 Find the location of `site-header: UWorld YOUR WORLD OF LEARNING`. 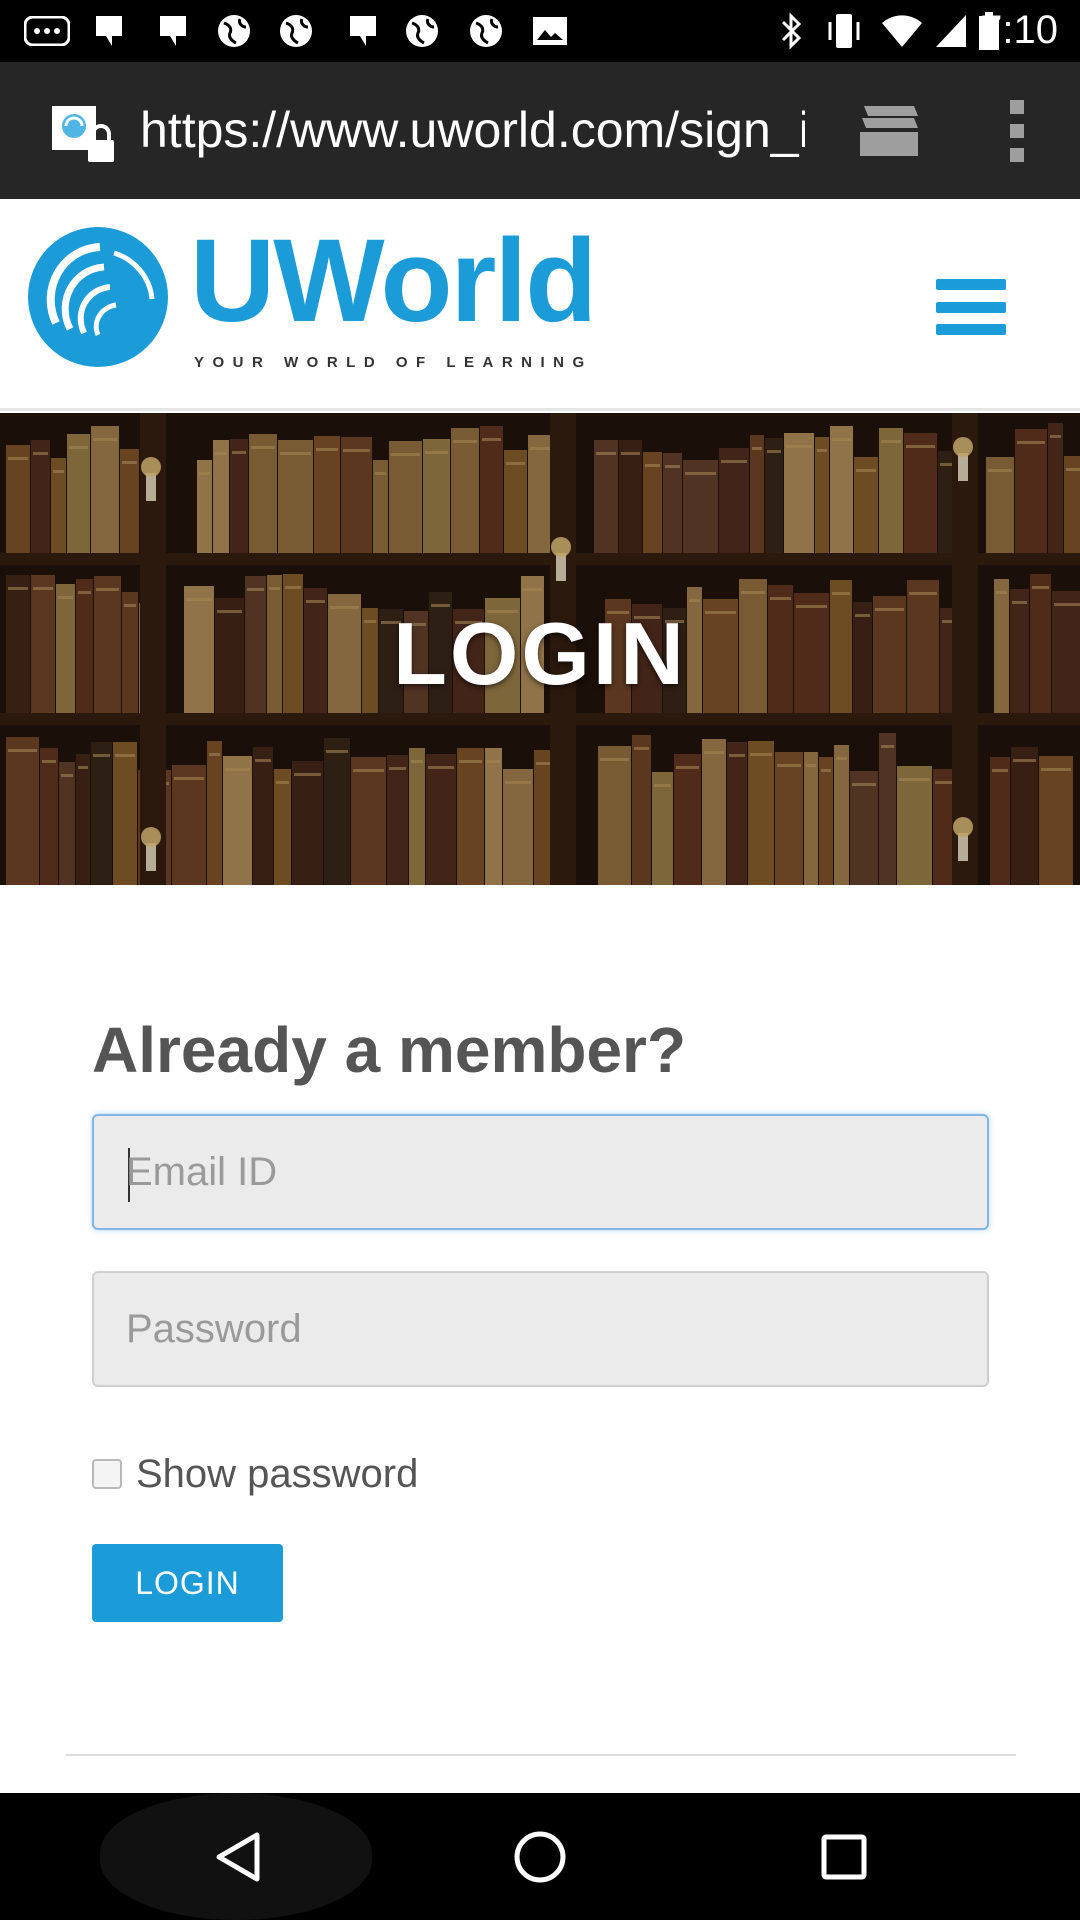

site-header: UWorld YOUR WORLD OF LEARNING is located at coordinates (540, 305).